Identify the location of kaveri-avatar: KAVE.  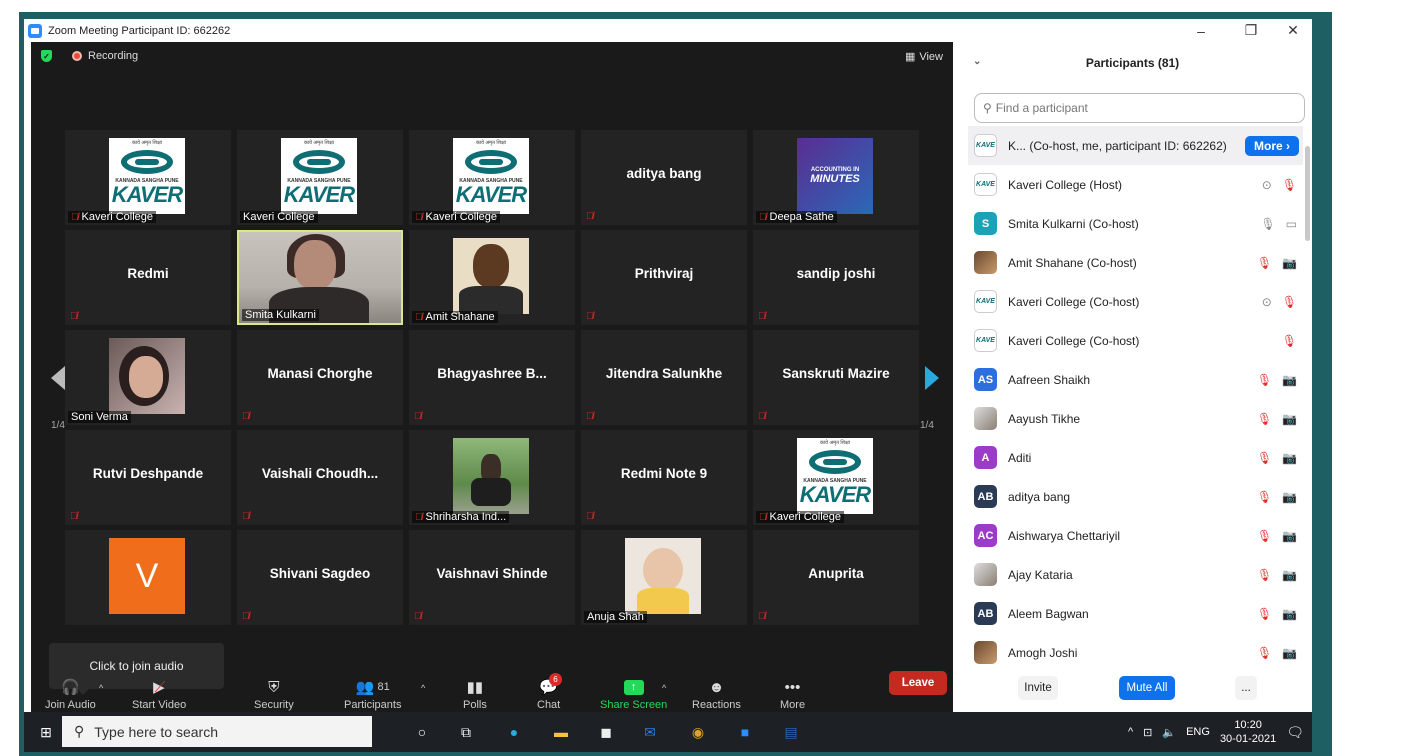
(985, 145).